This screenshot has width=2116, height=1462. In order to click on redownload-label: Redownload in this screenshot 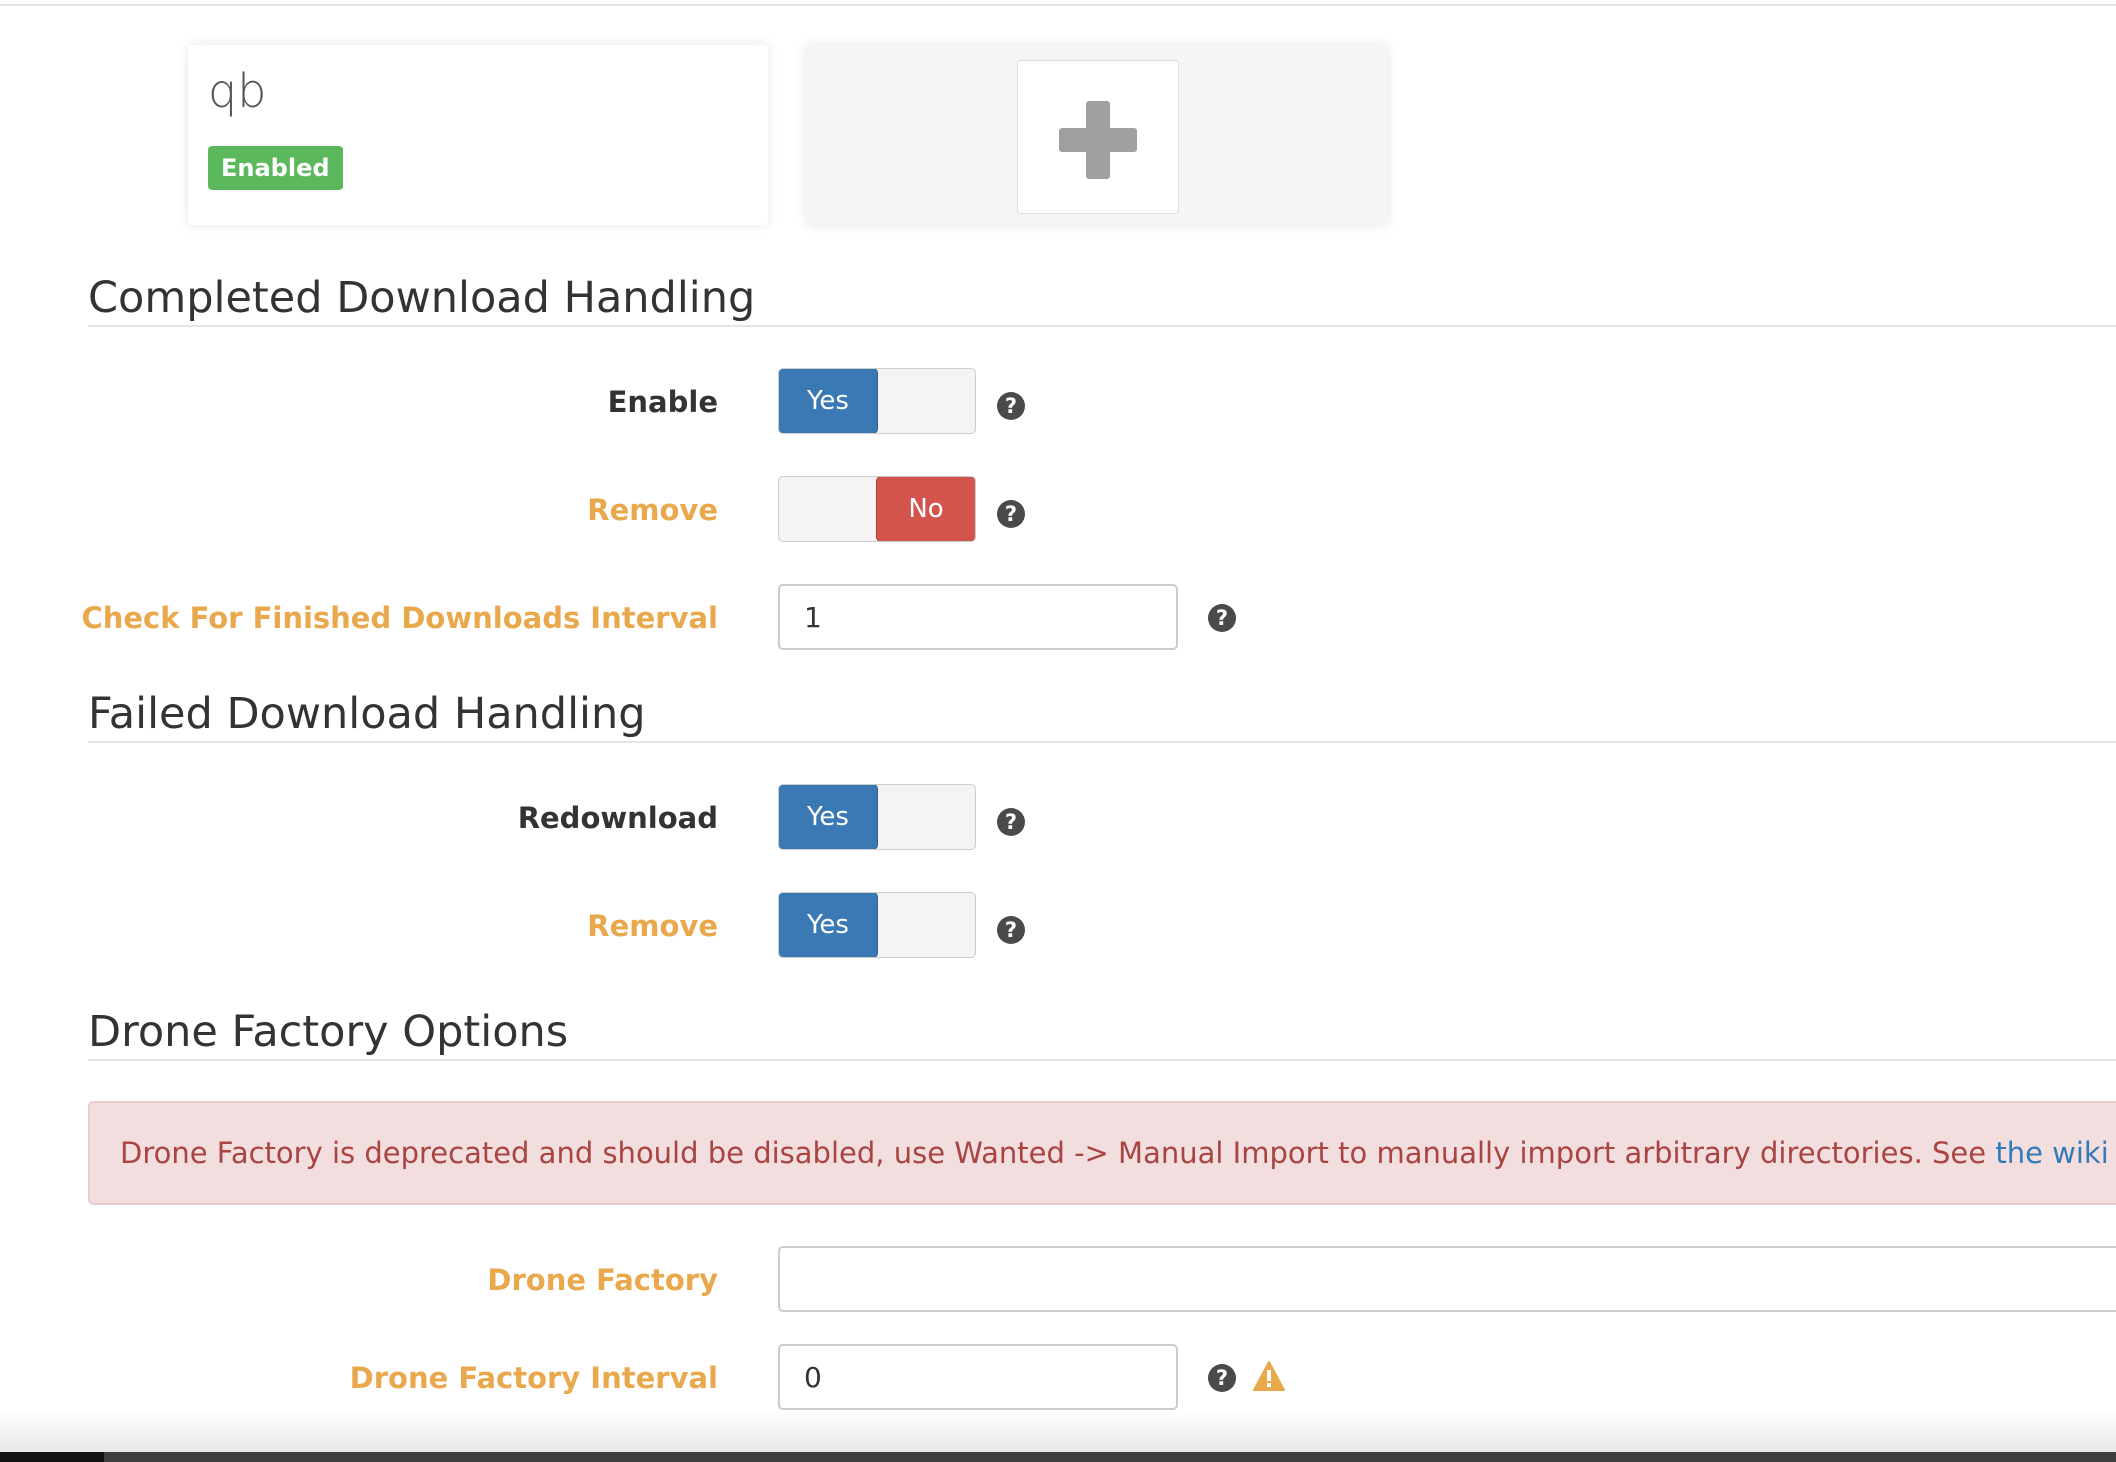, I will do `click(617, 818)`.